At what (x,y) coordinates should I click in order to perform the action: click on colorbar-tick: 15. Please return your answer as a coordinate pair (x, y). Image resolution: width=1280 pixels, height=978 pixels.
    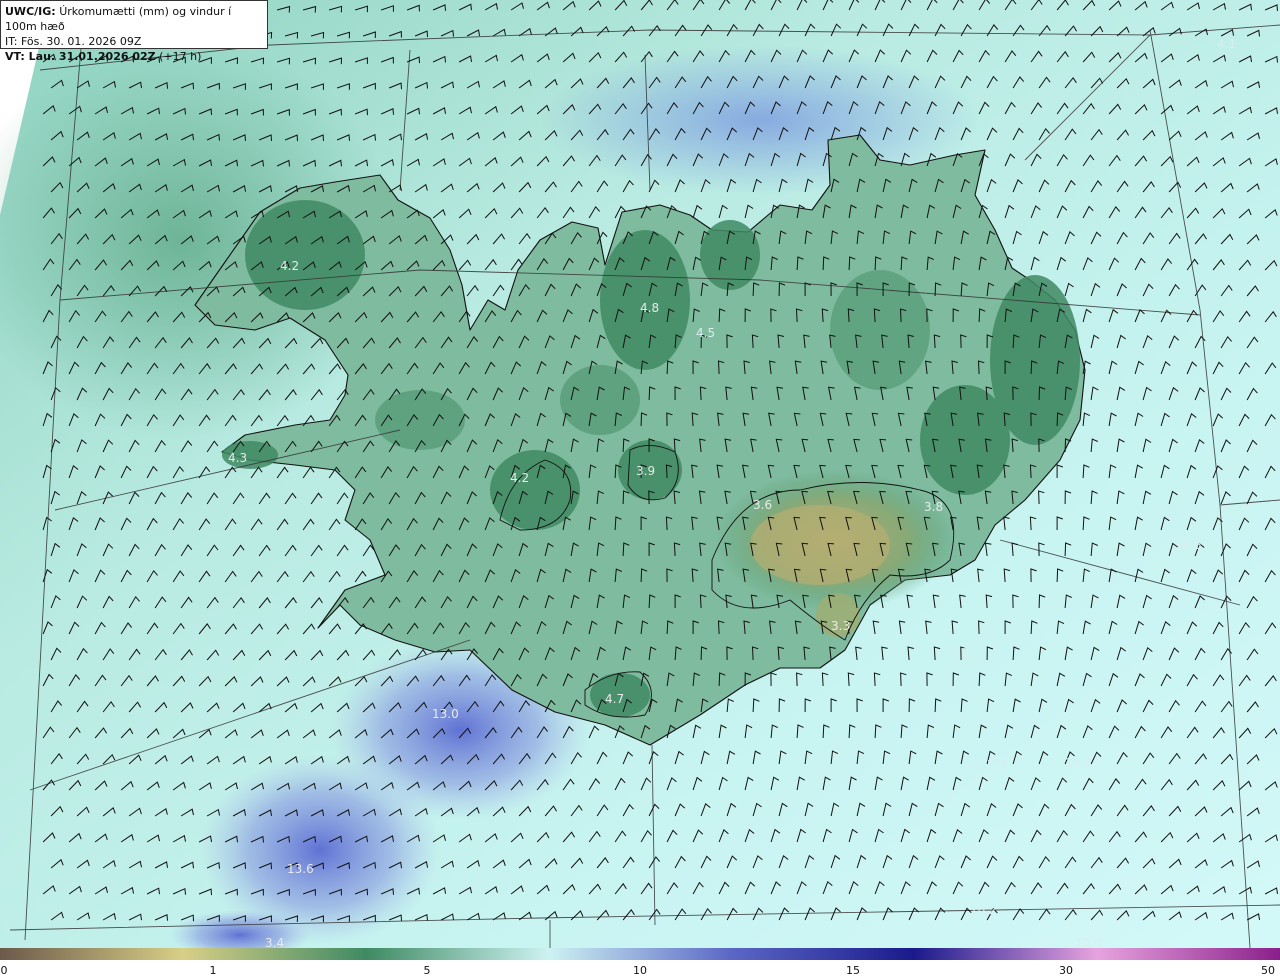
    Looking at the image, I should click on (853, 970).